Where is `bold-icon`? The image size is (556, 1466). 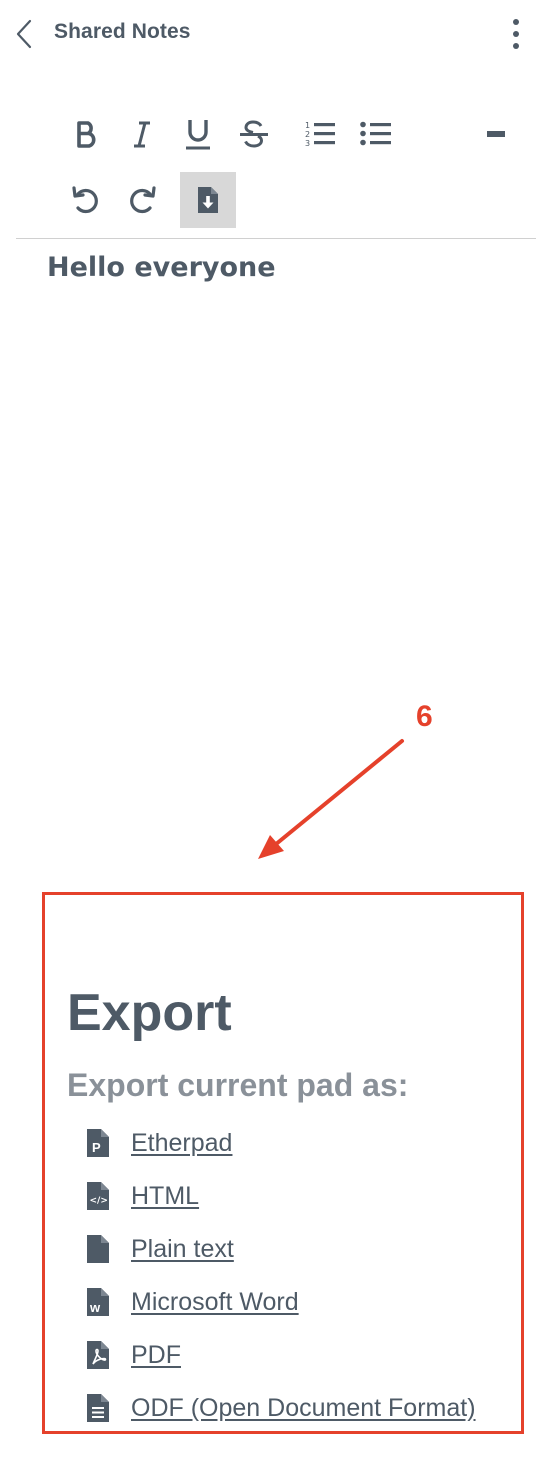 bold-icon is located at coordinates (86, 134).